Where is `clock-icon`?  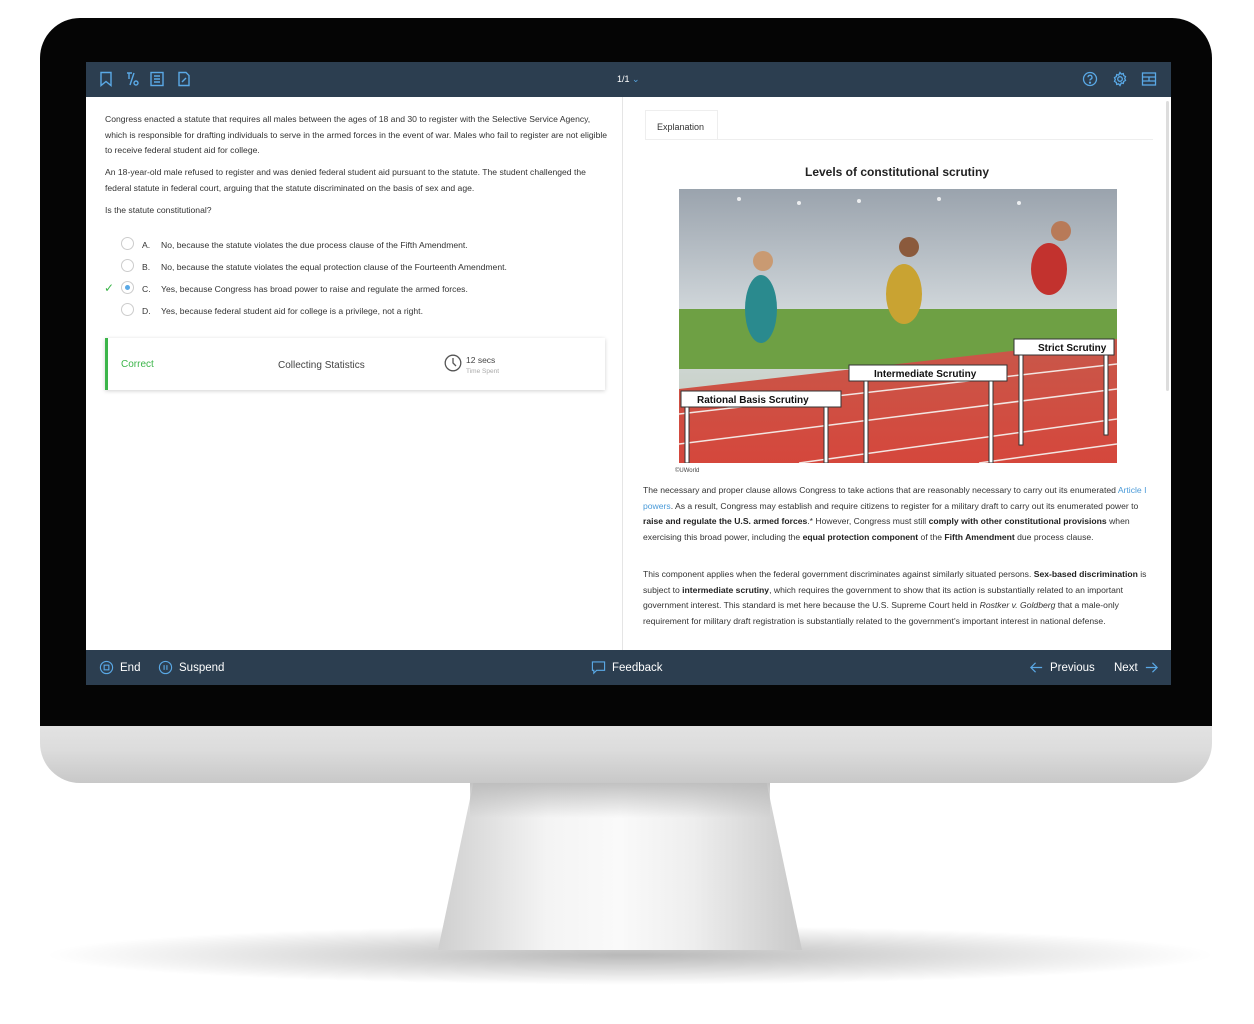 clock-icon is located at coordinates (453, 363).